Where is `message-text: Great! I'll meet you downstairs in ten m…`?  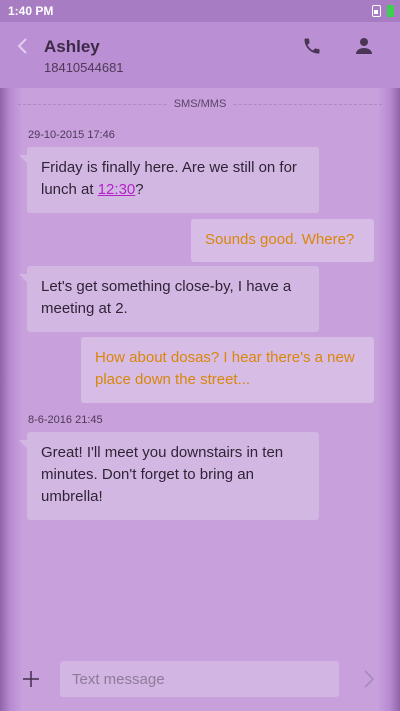 message-text: Great! I'll meet you downstairs in ten m… is located at coordinates (162, 474).